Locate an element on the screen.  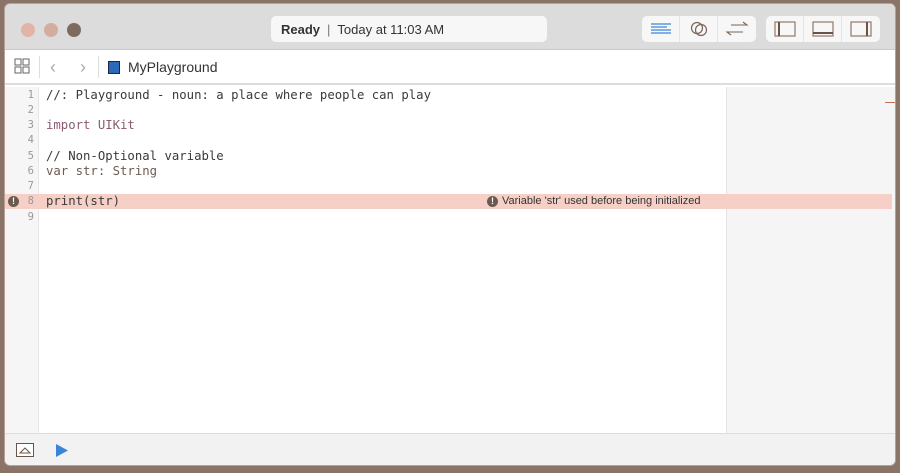
code-line: 5 // Non-Optional variable is located at coordinates (450, 156).